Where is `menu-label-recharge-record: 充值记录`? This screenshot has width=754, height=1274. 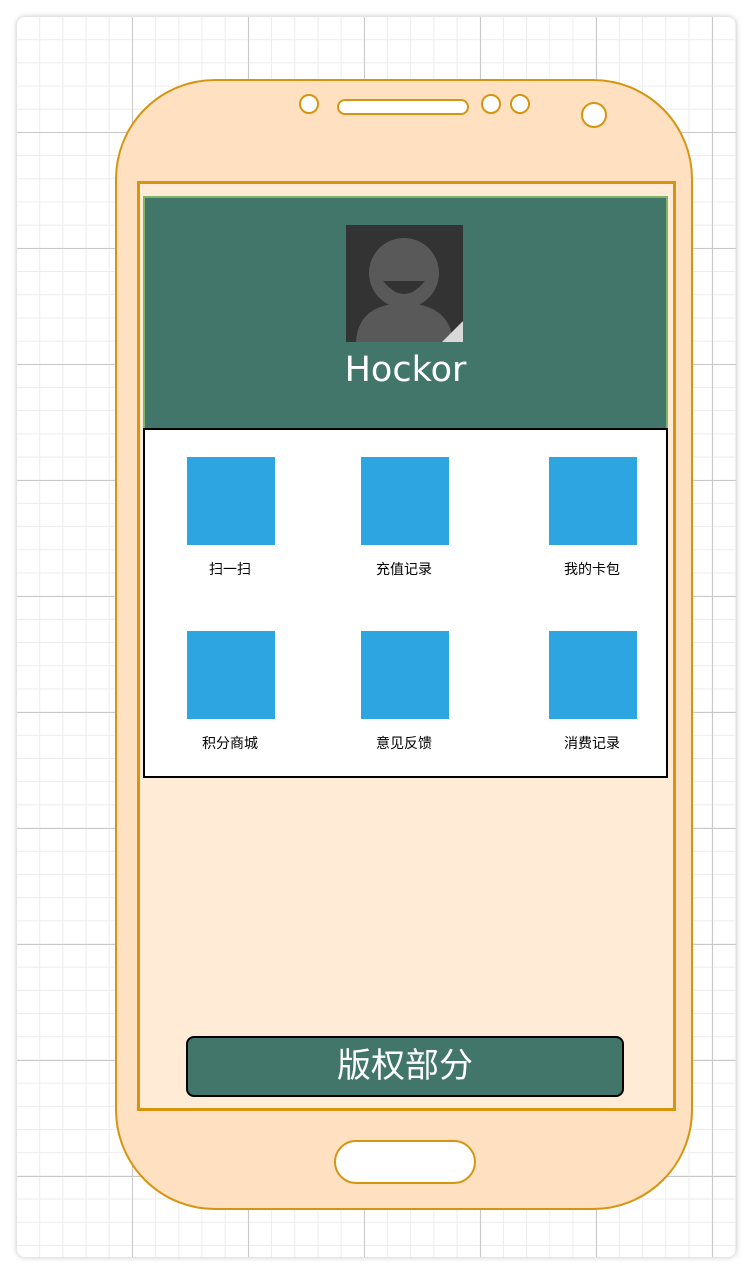
menu-label-recharge-record: 充值记录 is located at coordinates (404, 569).